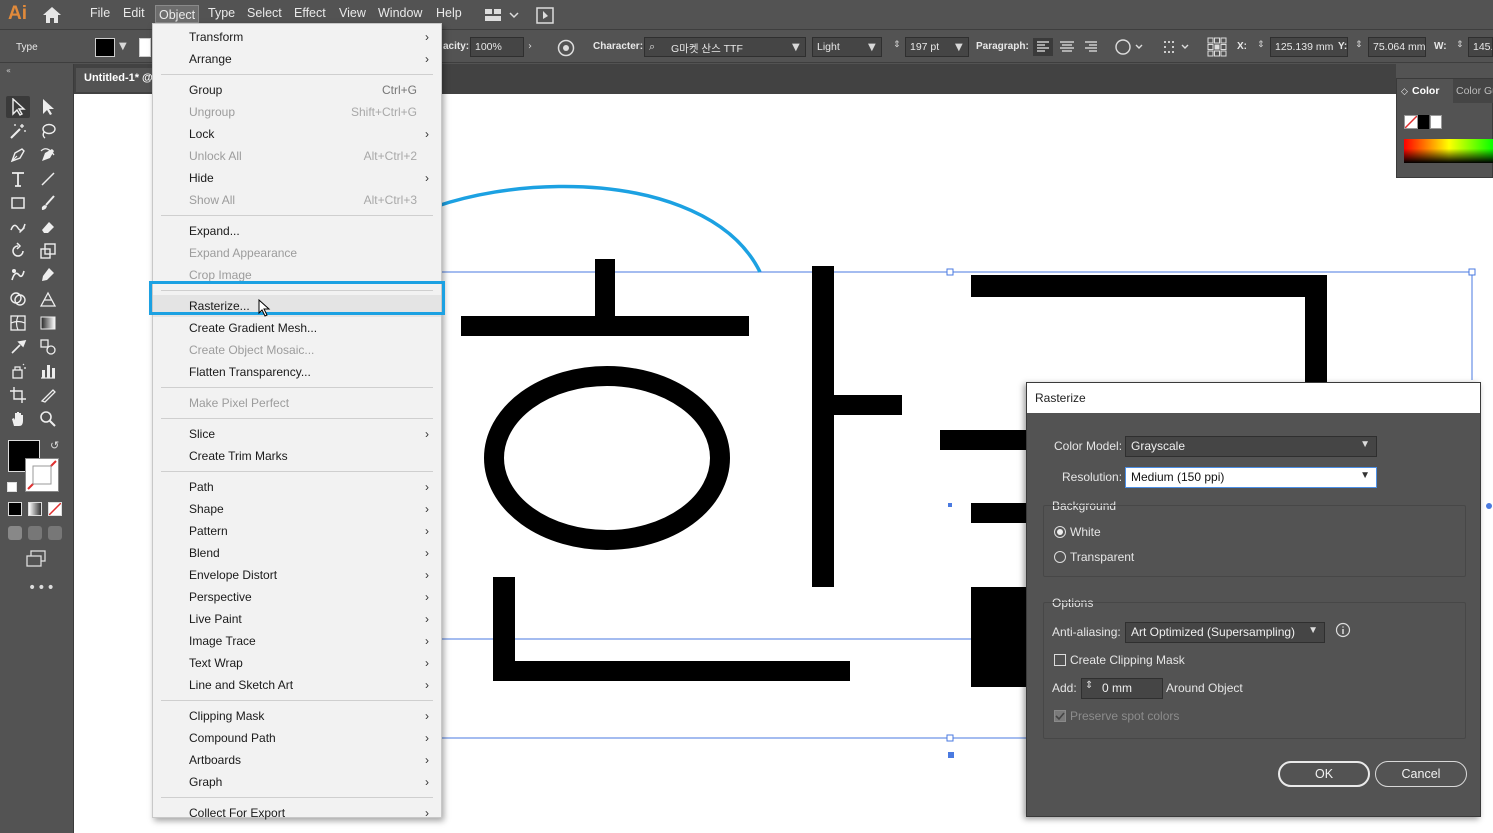  What do you see at coordinates (1251, 477) in the screenshot?
I see `resolution-select: Medium (150 ppi) ▼` at bounding box center [1251, 477].